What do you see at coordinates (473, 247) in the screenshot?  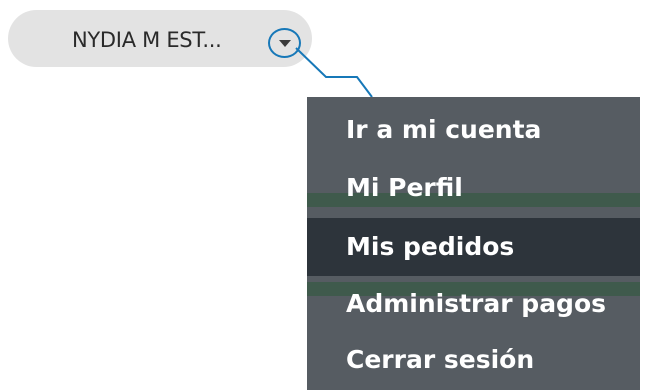 I see `menu-item-mis-pedidos: Mis pedidos` at bounding box center [473, 247].